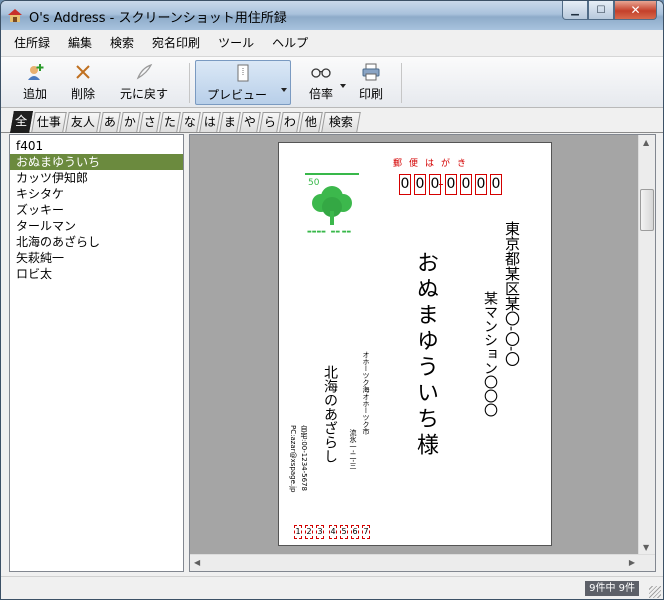 The height and width of the screenshot is (600, 664). Describe the element at coordinates (332, 587) in the screenshot. I see `status-bar: 9件中 9件` at that location.